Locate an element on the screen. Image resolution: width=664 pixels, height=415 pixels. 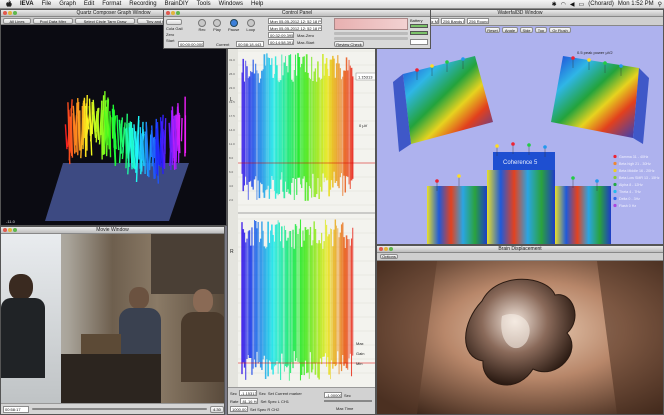
spotlight-icon: ⚲ is located at coordinates (660, 4).